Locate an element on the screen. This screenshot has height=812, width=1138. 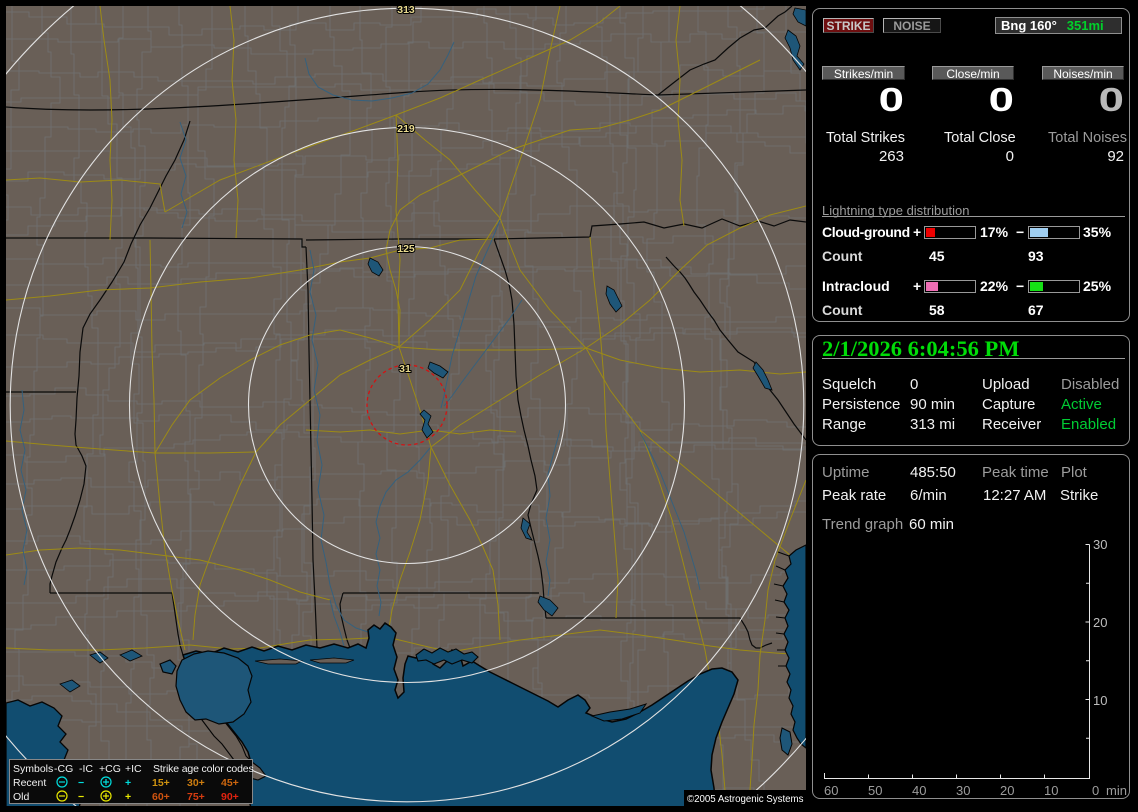
svg-text: +CG is located at coordinates (110, 769).